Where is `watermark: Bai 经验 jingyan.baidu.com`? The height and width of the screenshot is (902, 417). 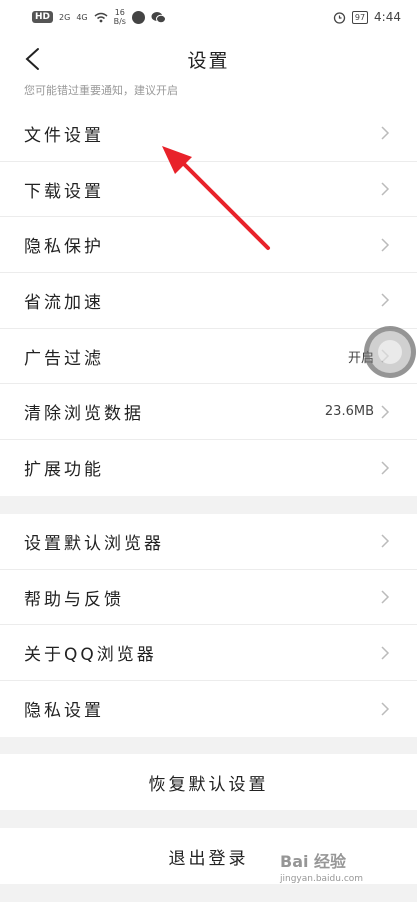
watermark: Bai 经验 jingyan.baidu.com is located at coordinates (345, 871).